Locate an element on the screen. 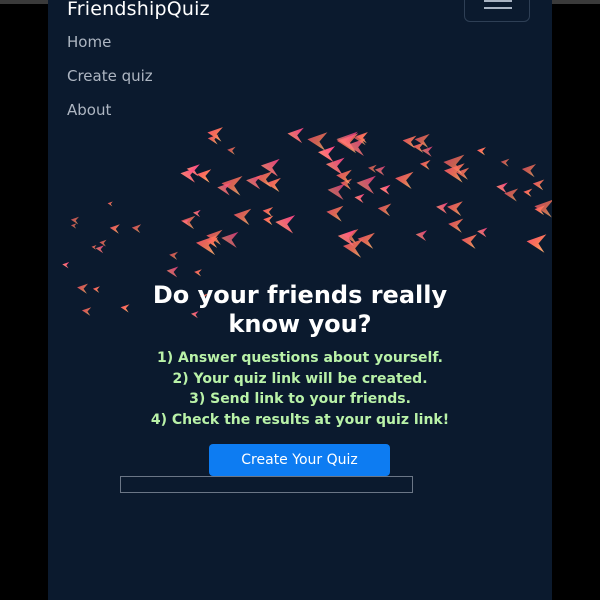 The image size is (600, 600). nav-menu: Home Create quiz About is located at coordinates (110, 82).